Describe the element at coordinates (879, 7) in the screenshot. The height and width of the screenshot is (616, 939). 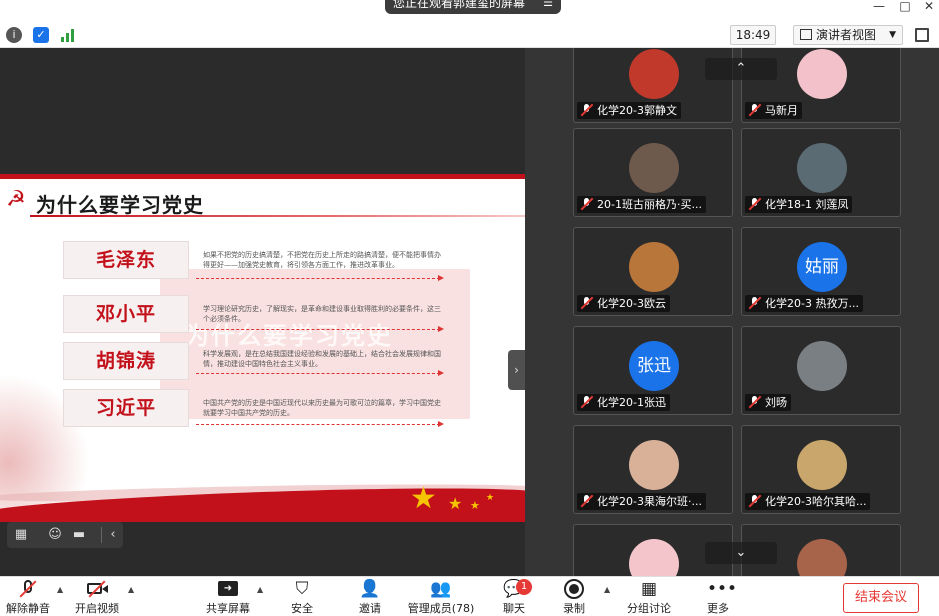
I see `minimize-button: —` at that location.